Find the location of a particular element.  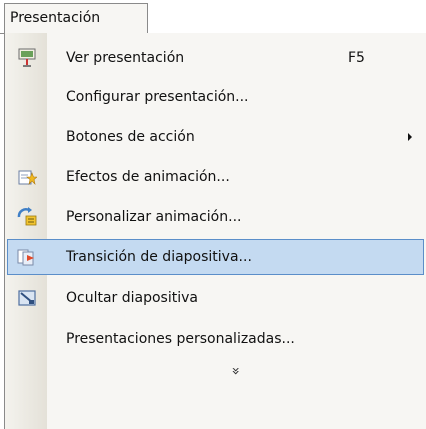

double-chevron-down-icon: » is located at coordinates (234, 371).